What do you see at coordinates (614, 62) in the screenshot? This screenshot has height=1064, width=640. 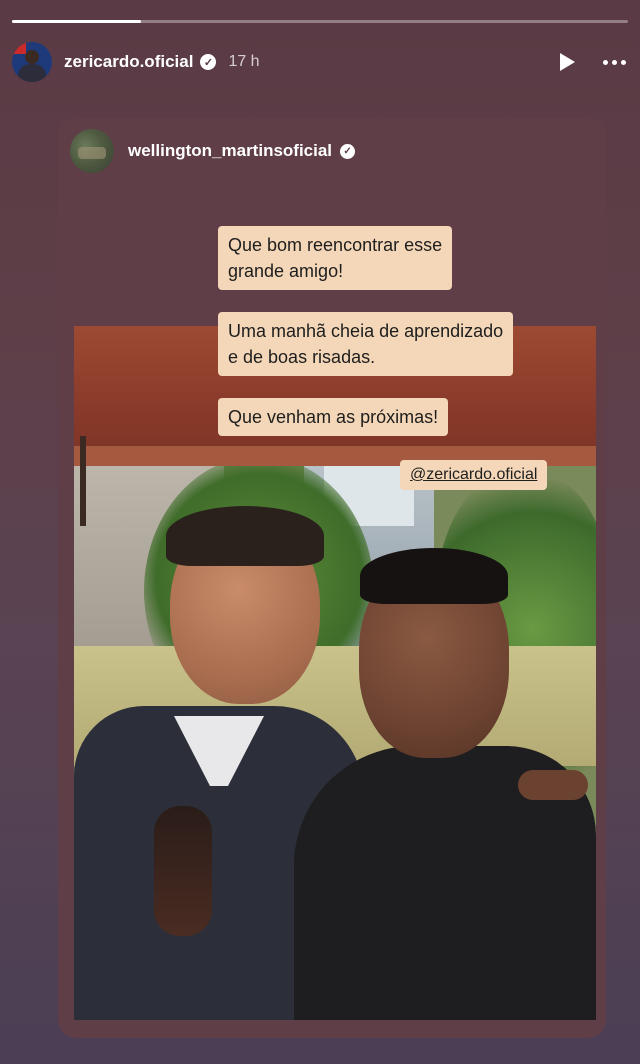 I see `more-options-icon` at bounding box center [614, 62].